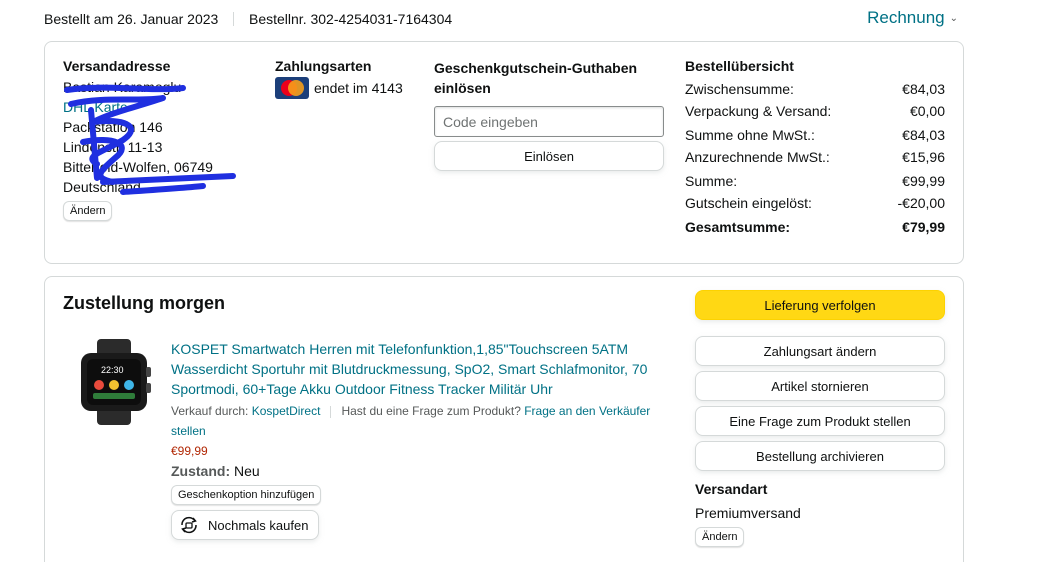 The image size is (1041, 562). What do you see at coordinates (358, 88) in the screenshot?
I see `card-ending: endet im 4143` at bounding box center [358, 88].